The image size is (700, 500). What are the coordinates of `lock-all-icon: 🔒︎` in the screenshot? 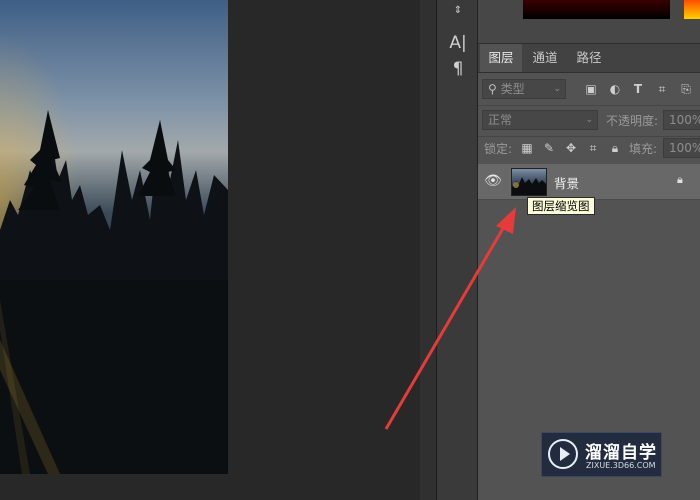 It's located at (615, 148).